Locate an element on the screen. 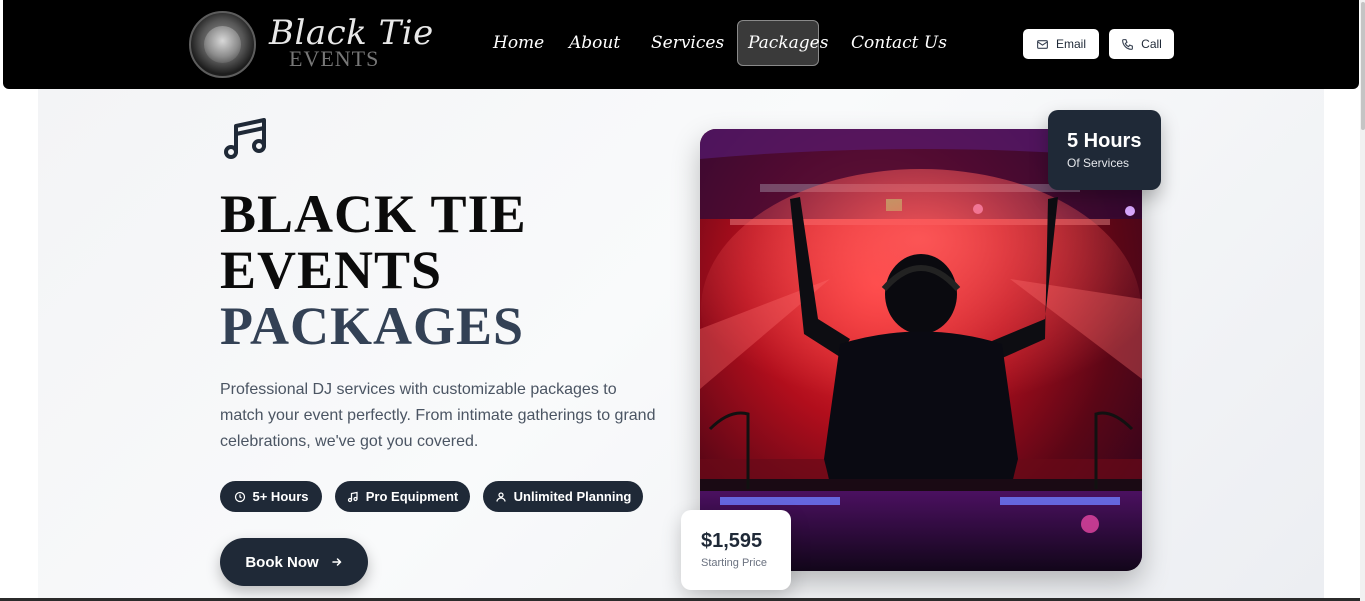 The image size is (1365, 601). email-button: Email is located at coordinates (1061, 44).